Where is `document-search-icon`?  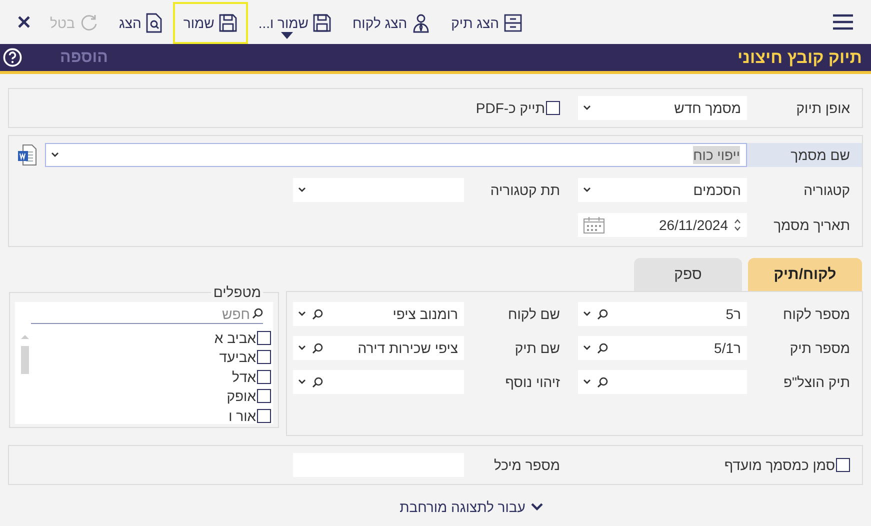
document-search-icon is located at coordinates (154, 23).